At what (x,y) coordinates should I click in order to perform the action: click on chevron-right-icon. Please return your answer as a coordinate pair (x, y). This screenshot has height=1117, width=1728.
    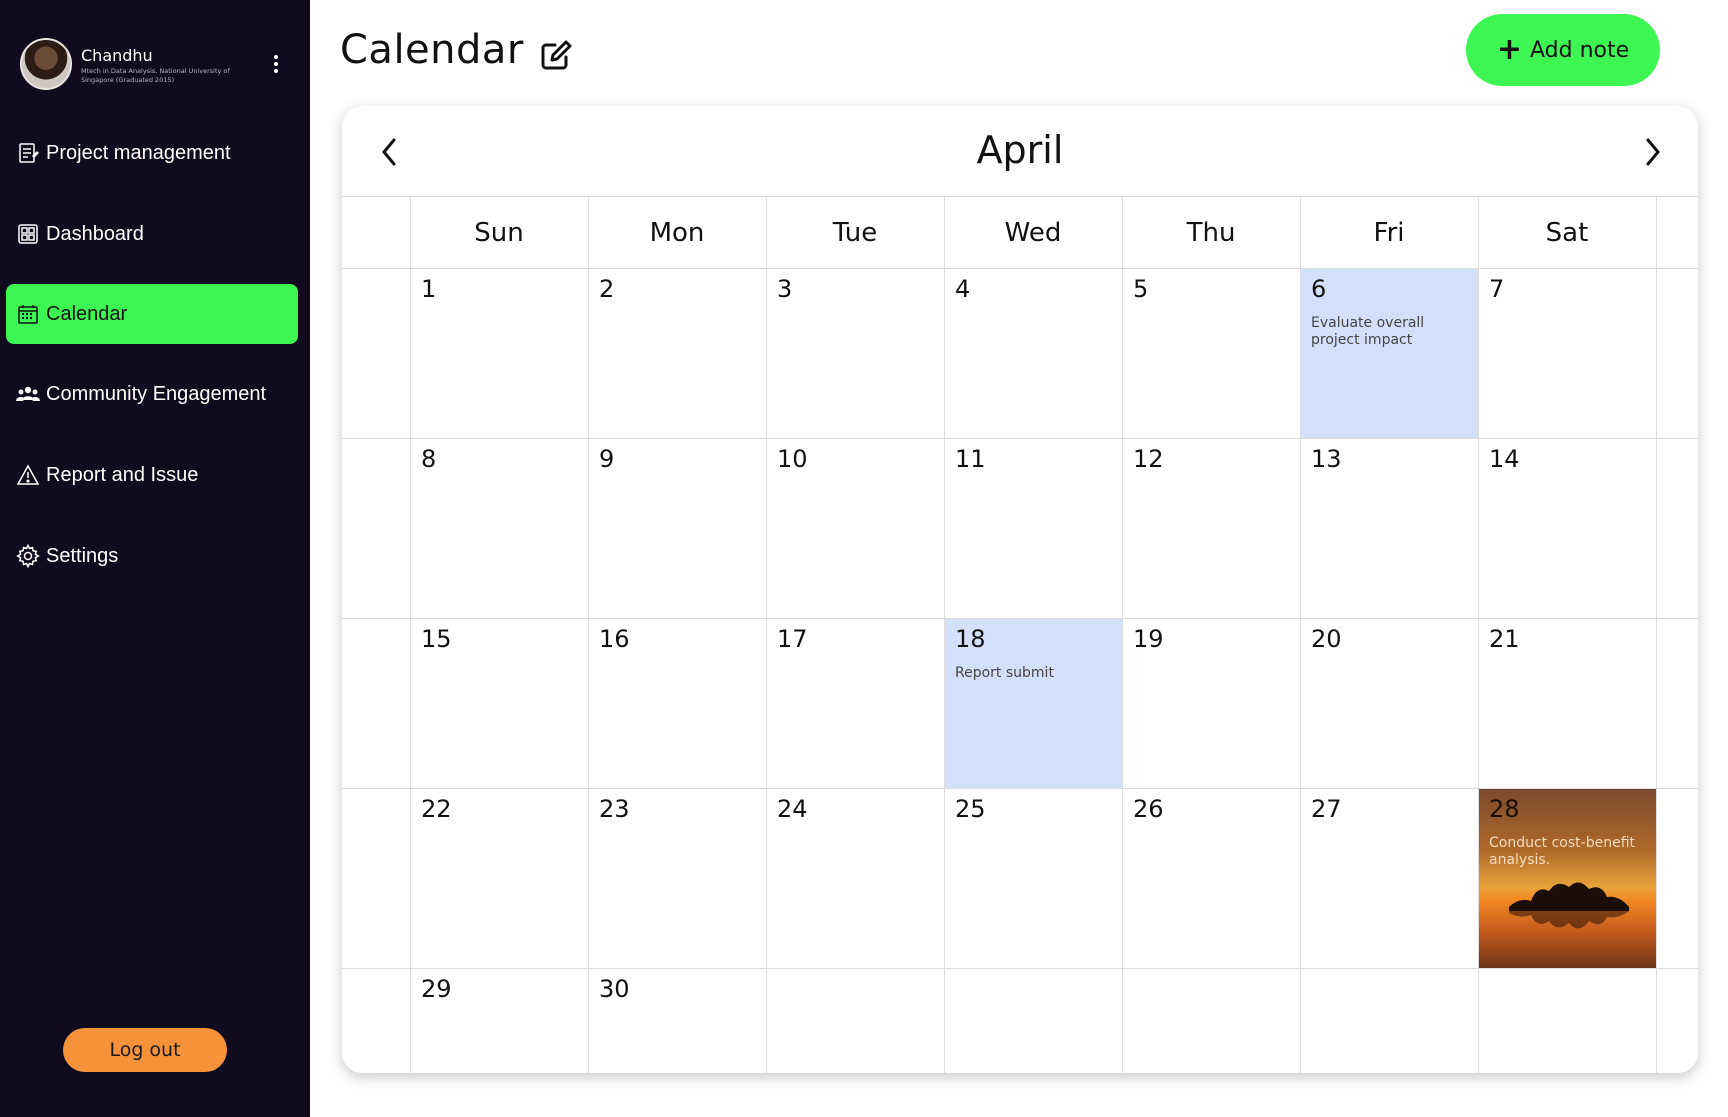
    Looking at the image, I should click on (1653, 152).